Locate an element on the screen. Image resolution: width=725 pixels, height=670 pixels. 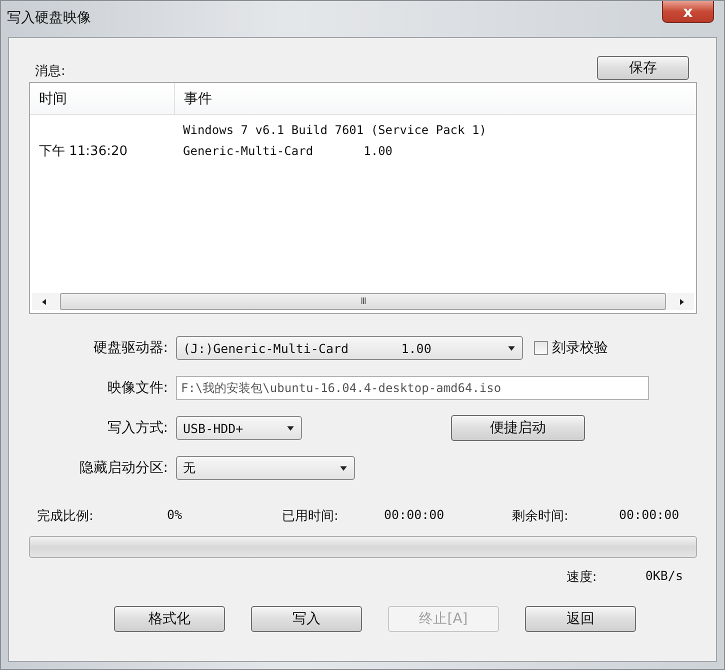
window-title: 写入硬盘映像 is located at coordinates (49, 18).